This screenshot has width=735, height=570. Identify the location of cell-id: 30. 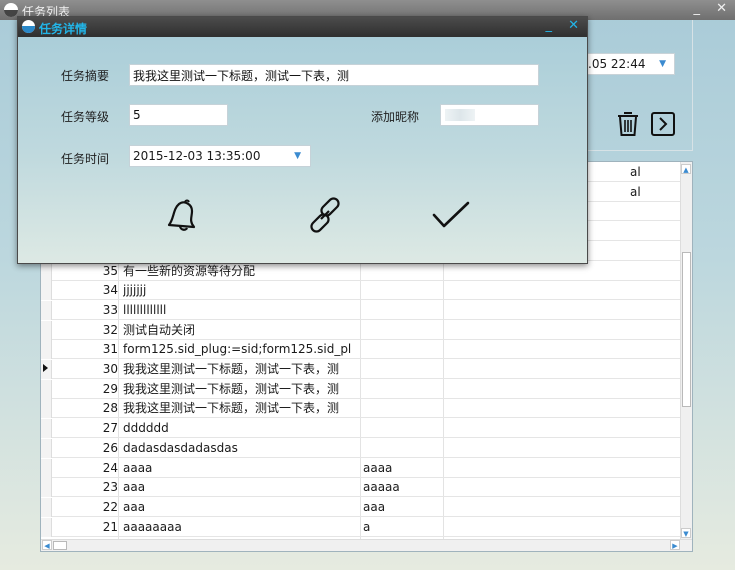
(110, 369).